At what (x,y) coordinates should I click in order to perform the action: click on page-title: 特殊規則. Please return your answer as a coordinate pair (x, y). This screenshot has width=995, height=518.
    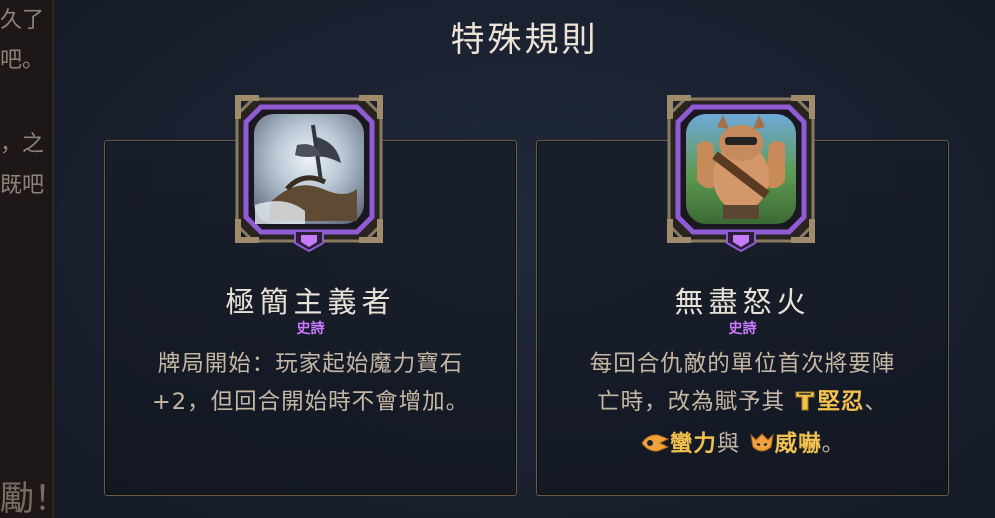
    Looking at the image, I should click on (524, 40).